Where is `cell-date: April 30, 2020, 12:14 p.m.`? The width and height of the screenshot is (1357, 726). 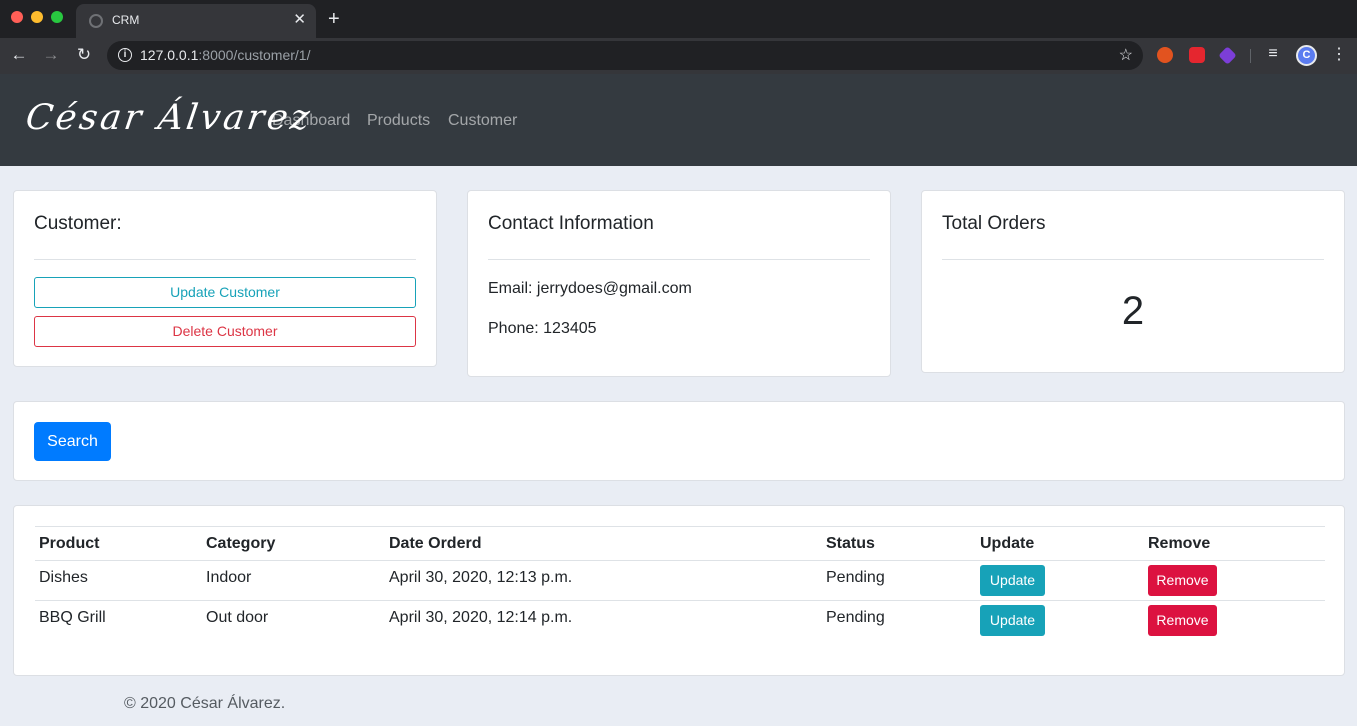
cell-date: April 30, 2020, 12:14 p.m. is located at coordinates (481, 617).